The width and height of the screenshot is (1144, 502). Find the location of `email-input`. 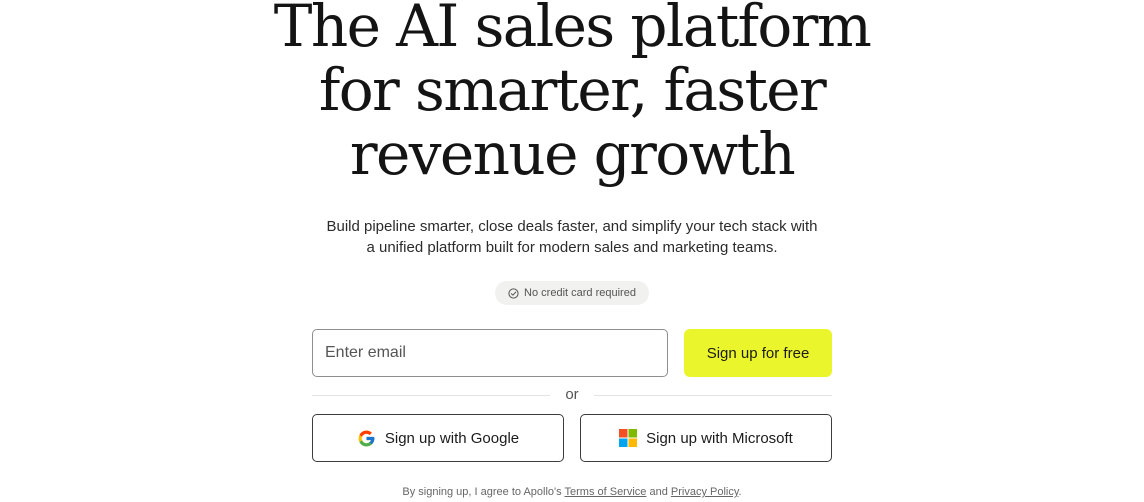

email-input is located at coordinates (490, 353).